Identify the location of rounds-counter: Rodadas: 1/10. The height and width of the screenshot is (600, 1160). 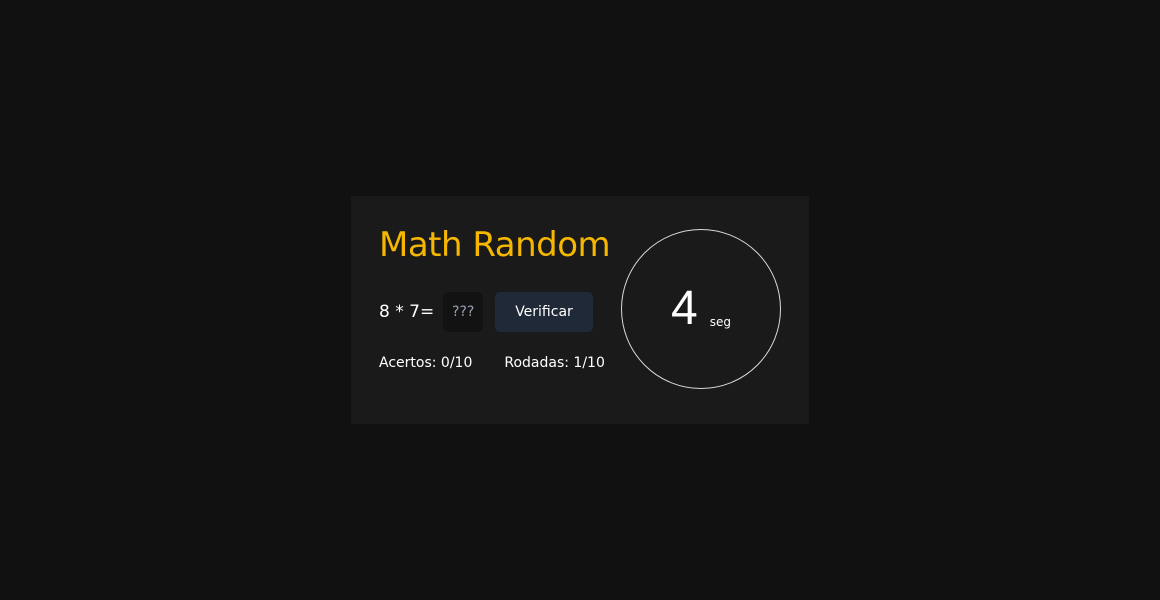
(554, 363).